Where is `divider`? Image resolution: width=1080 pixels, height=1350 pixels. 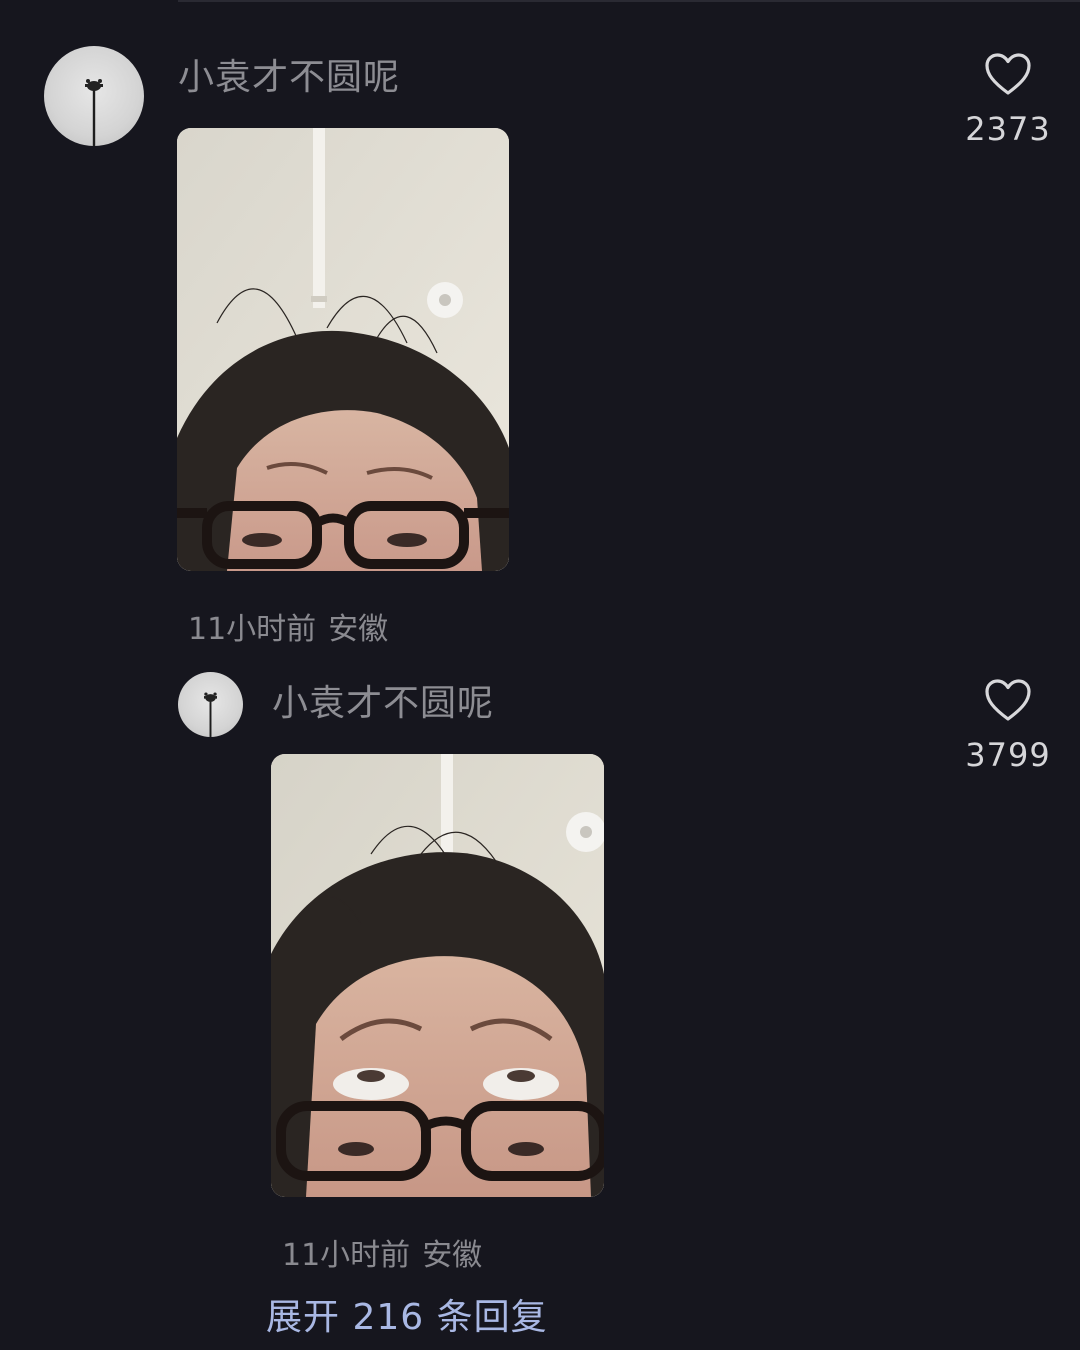
divider is located at coordinates (629, 1).